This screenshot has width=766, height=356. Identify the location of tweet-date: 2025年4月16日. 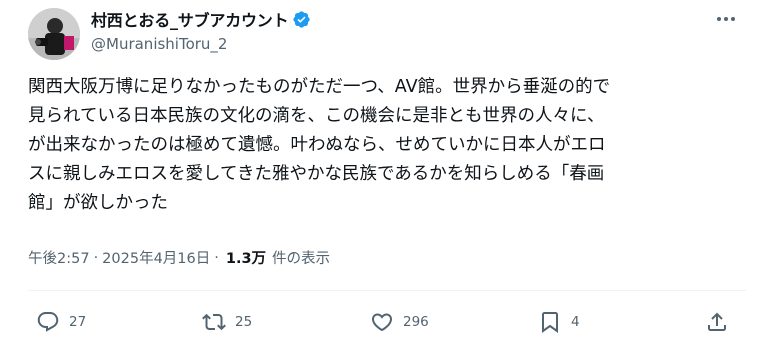
(156, 257).